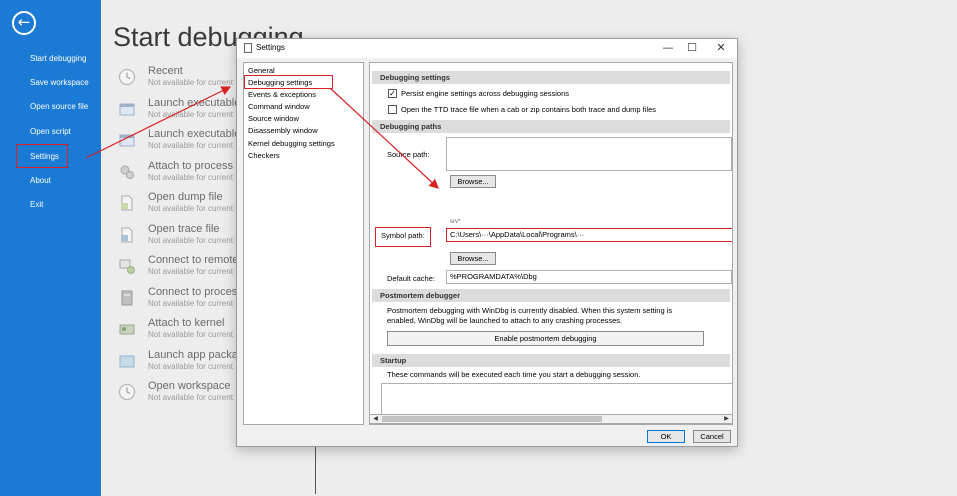  I want to click on srv-hint: srv*, so click(455, 222).